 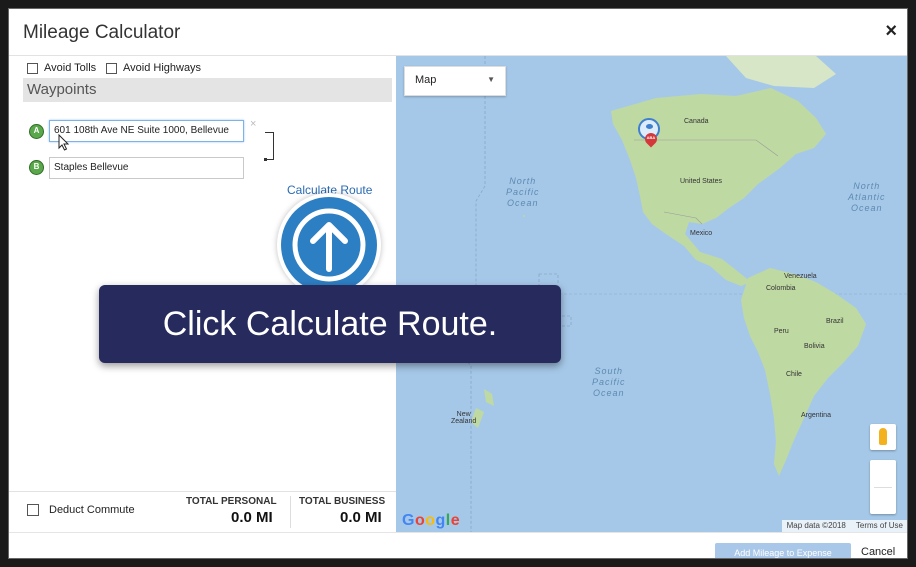 I want to click on waypoints-header: Waypoints, so click(x=207, y=90).